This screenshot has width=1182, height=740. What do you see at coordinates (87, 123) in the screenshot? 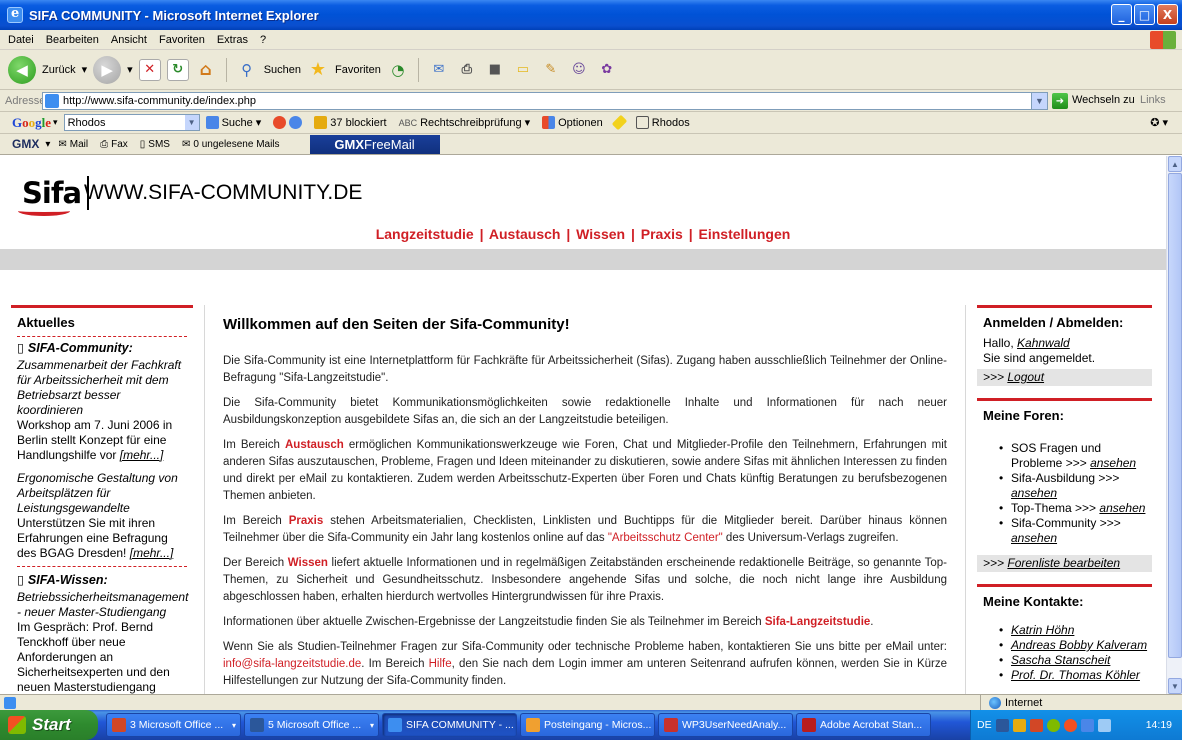
I see `google-search-value: Rhodos` at bounding box center [87, 123].